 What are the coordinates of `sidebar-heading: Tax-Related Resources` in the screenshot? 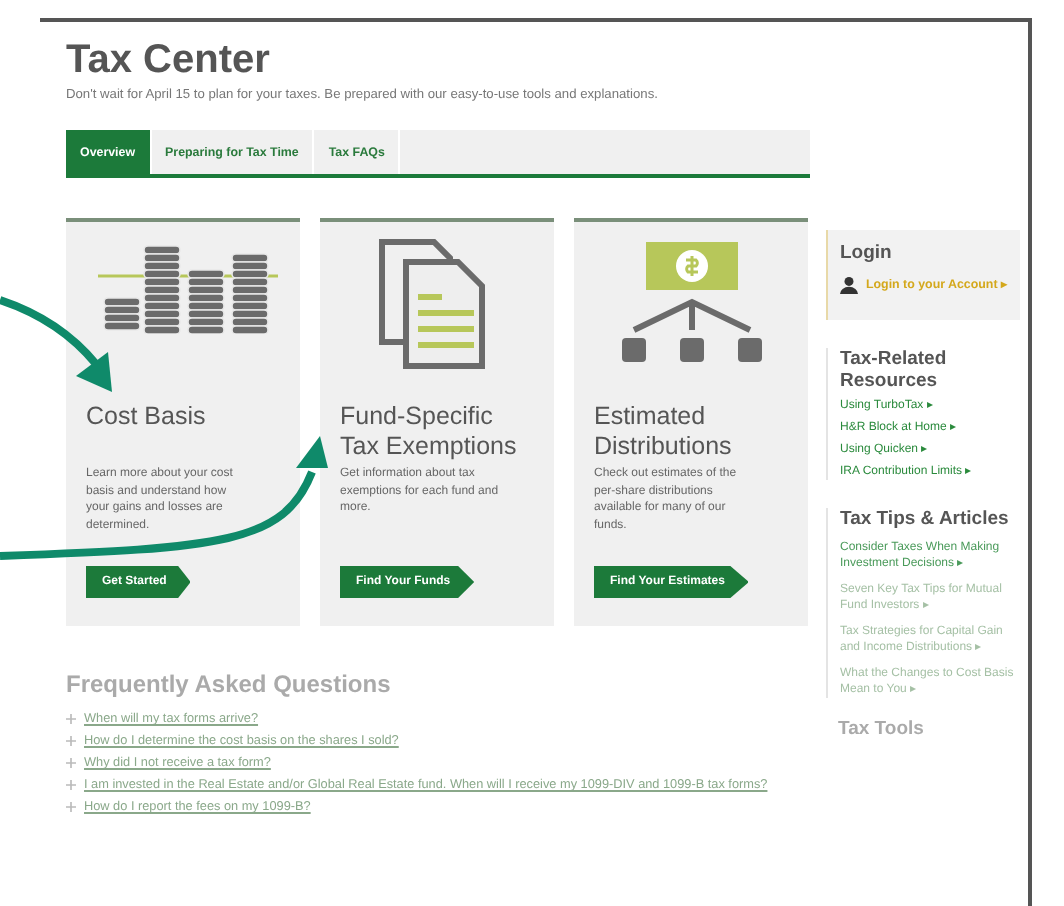 It's located at (894, 370).